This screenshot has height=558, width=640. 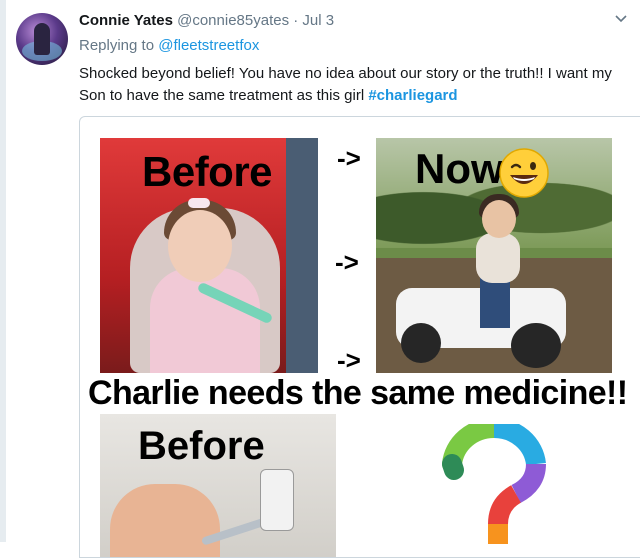 I want to click on now-label: Now, so click(x=459, y=168).